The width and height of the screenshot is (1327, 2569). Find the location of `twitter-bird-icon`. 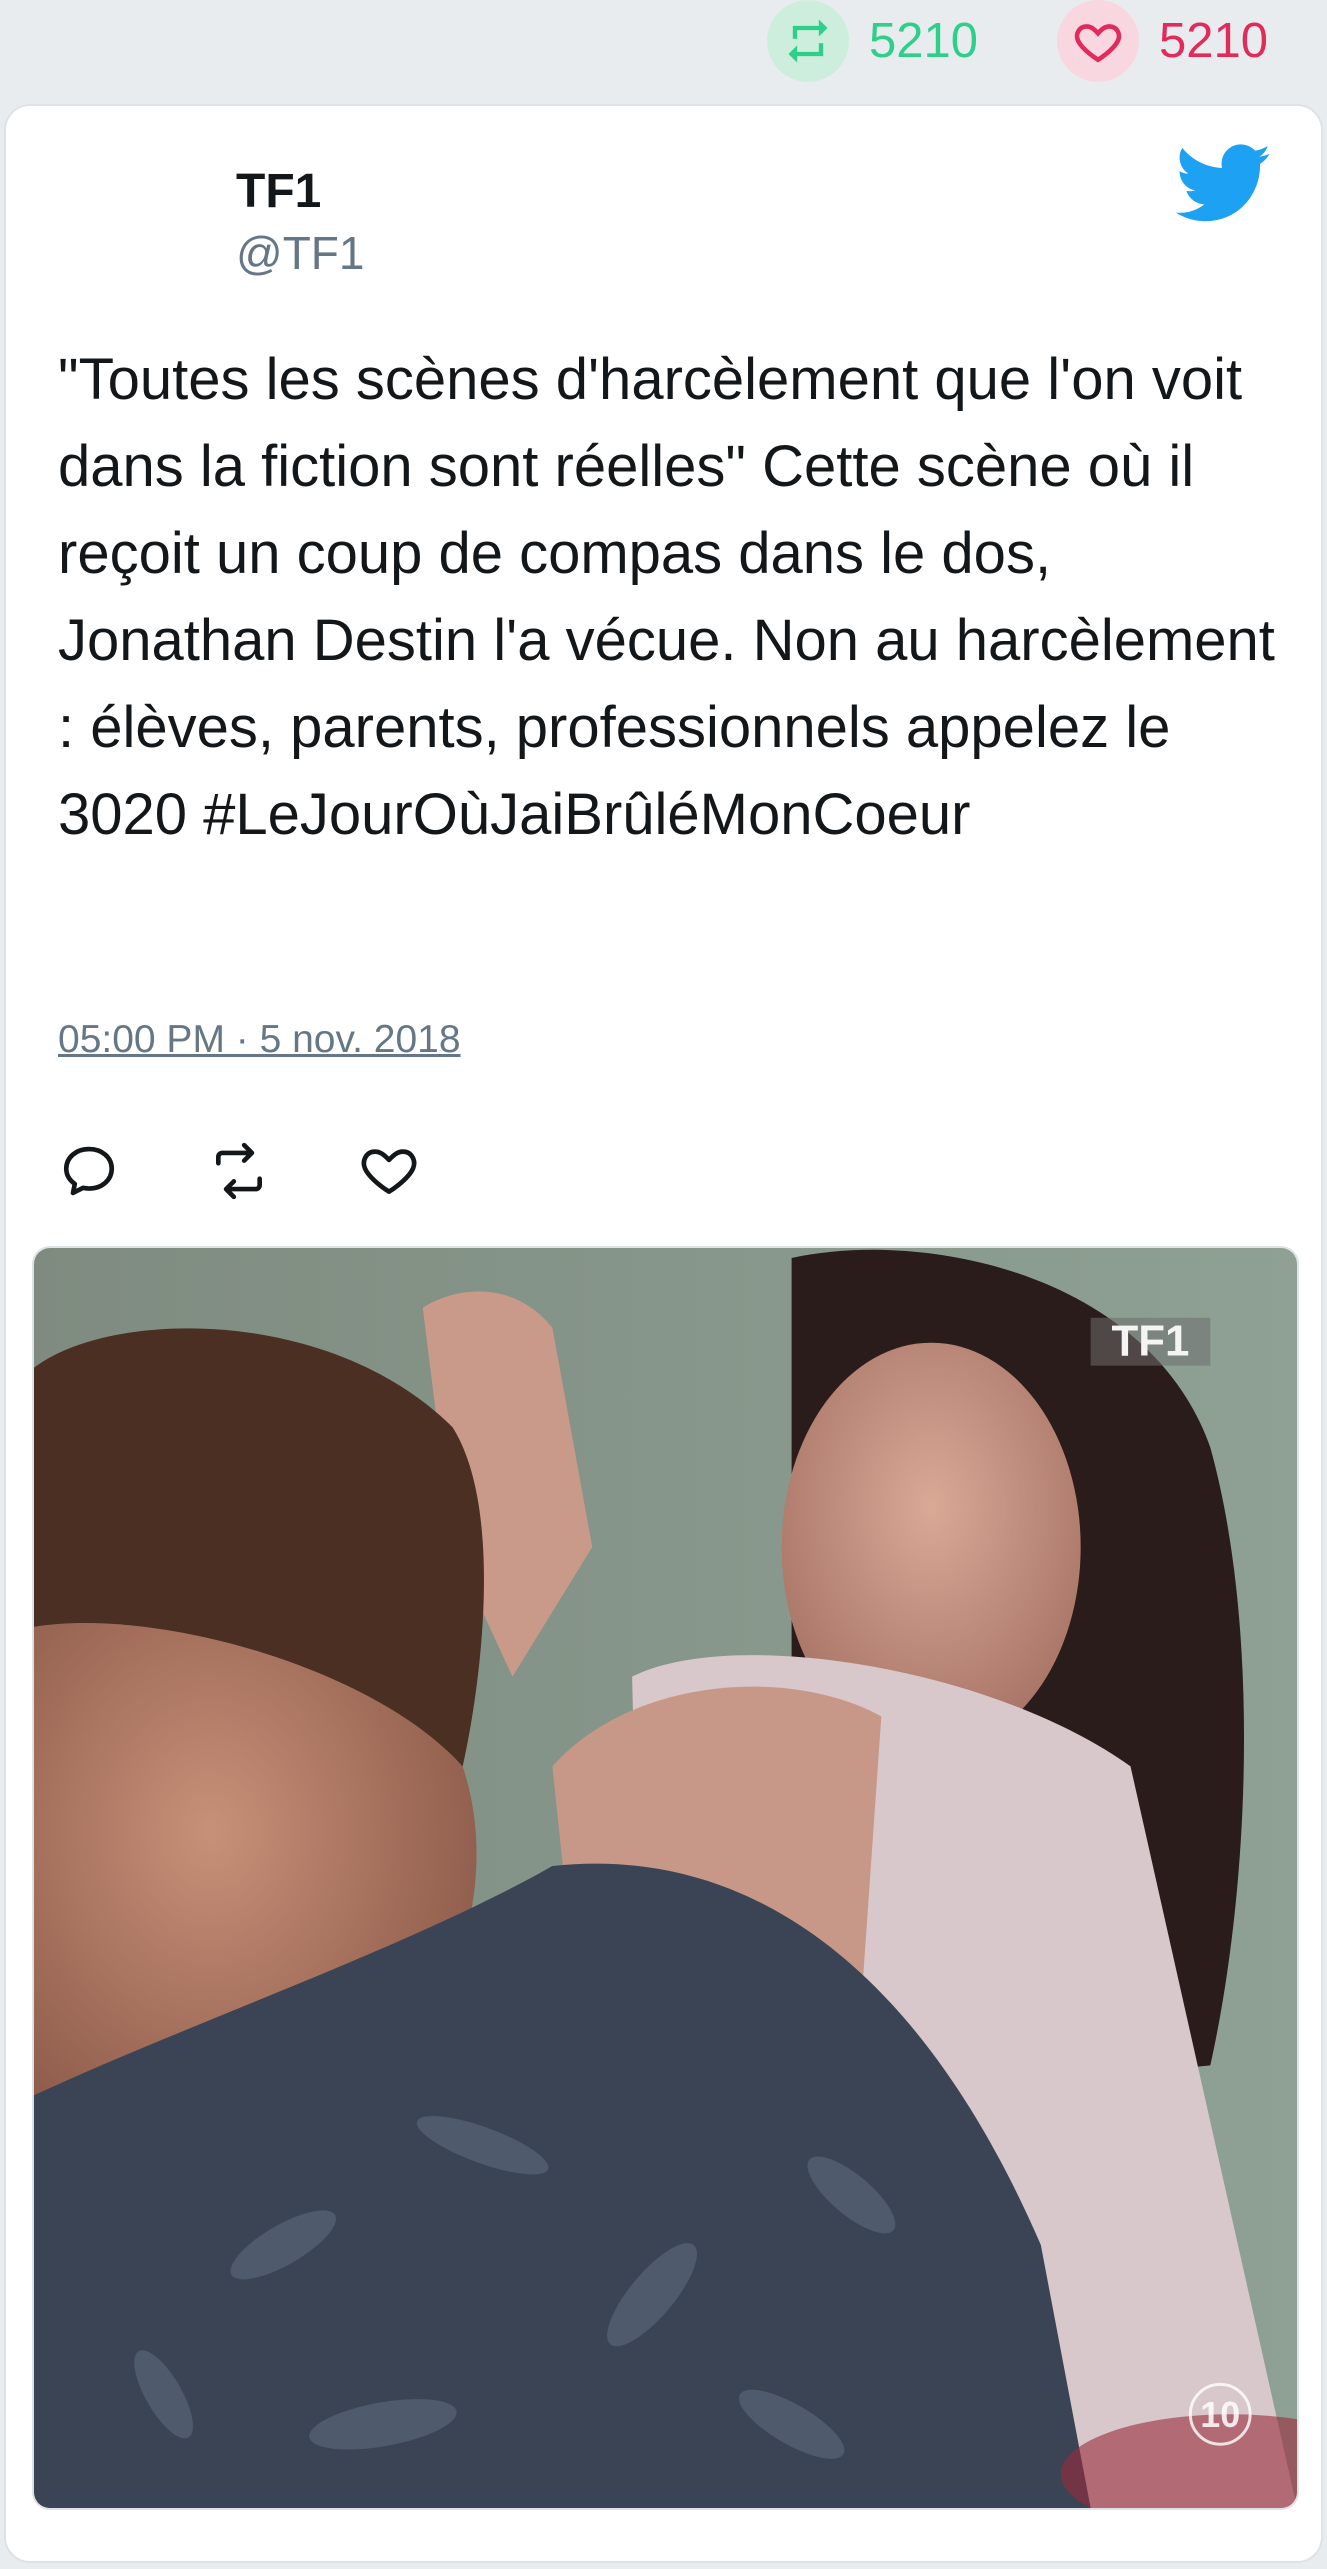

twitter-bird-icon is located at coordinates (1224, 184).